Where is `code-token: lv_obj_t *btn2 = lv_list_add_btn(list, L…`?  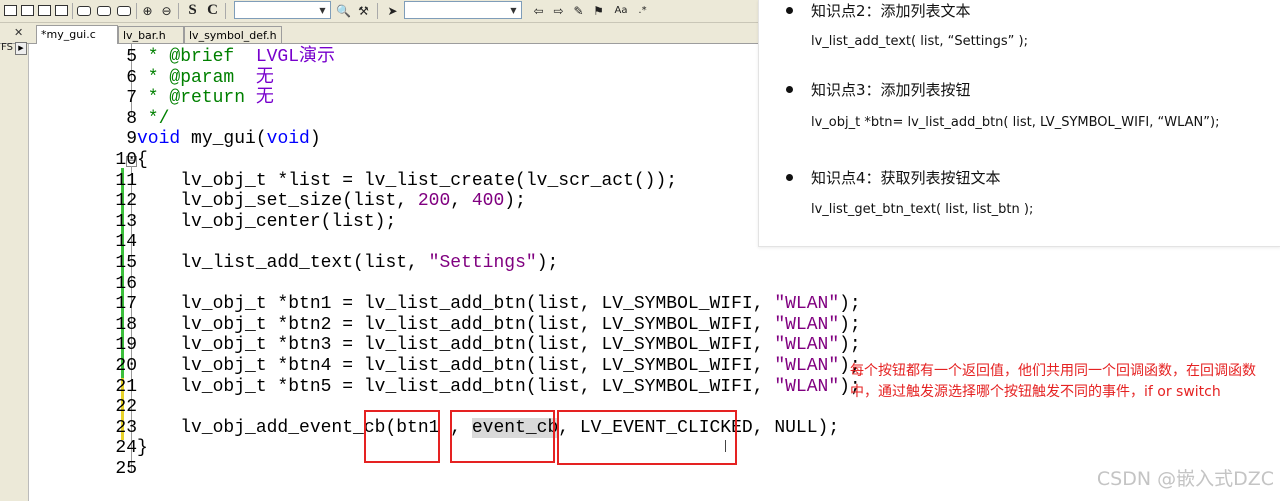
code-token: lv_obj_t *btn2 = lv_list_add_btn(list, L… is located at coordinates (456, 324).